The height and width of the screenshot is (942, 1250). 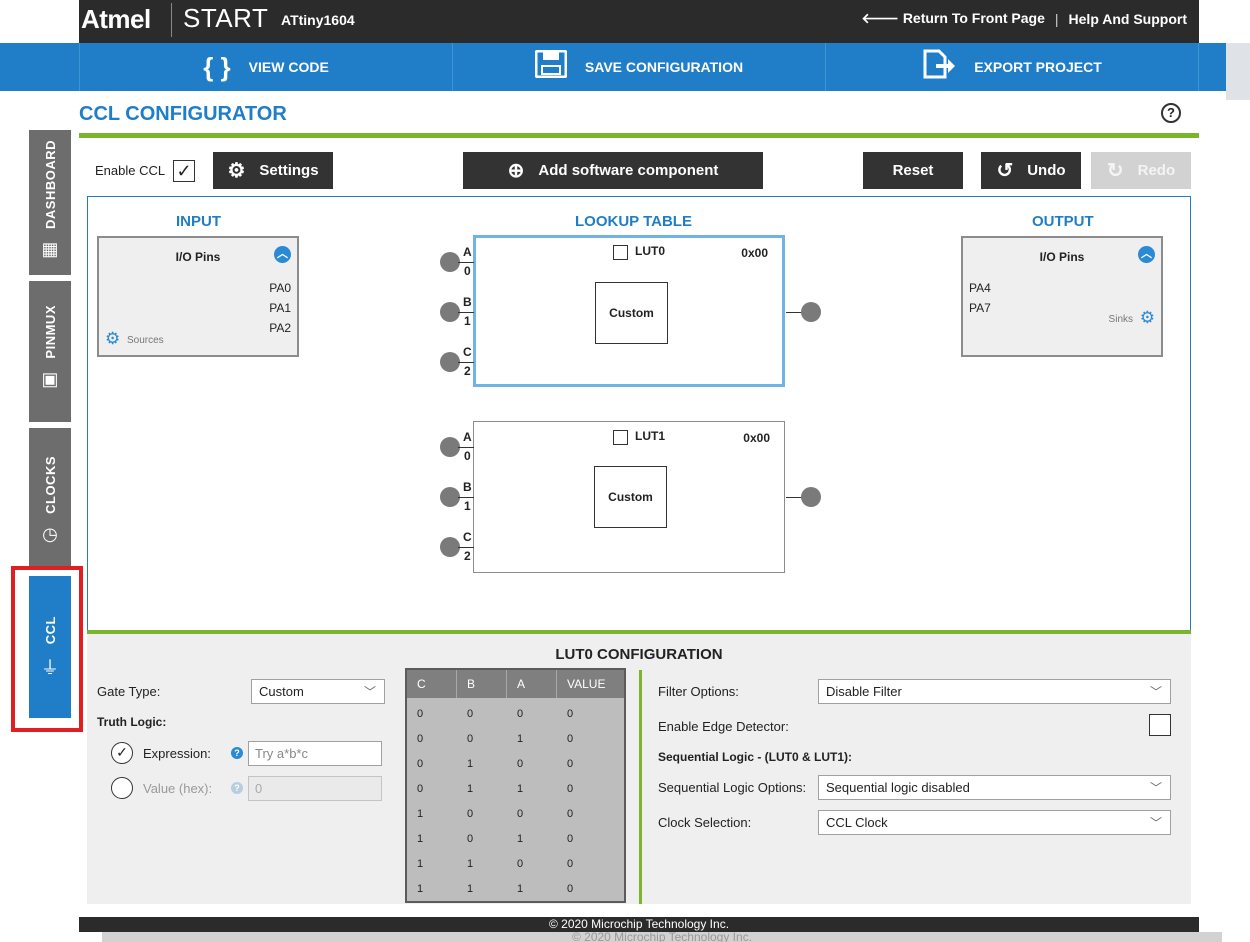 What do you see at coordinates (226, 18) in the screenshot?
I see `product-name: START` at bounding box center [226, 18].